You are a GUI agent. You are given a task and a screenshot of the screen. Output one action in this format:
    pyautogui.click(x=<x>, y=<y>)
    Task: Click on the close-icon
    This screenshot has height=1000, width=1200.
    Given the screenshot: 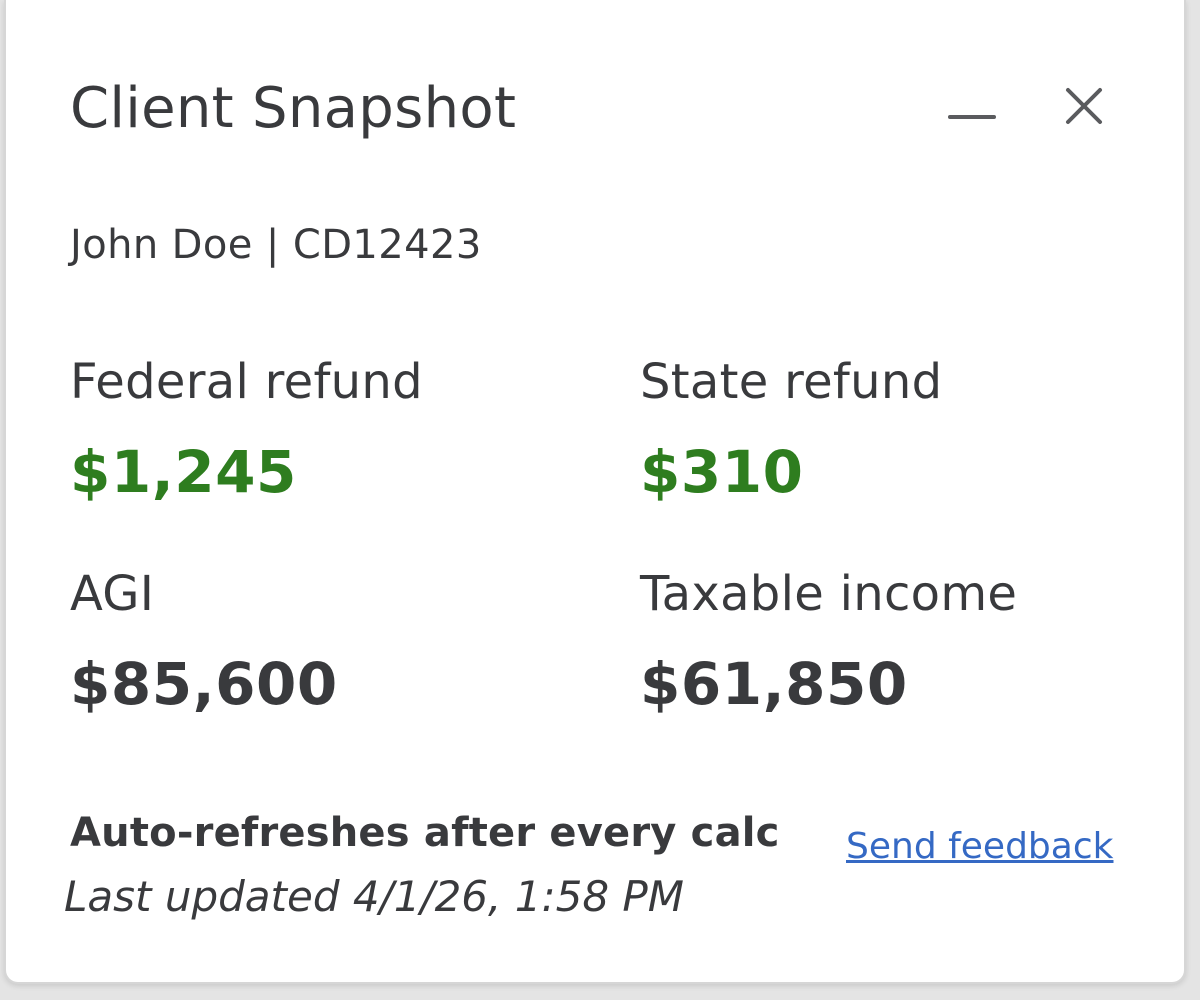 What is the action you would take?
    pyautogui.click(x=1084, y=106)
    